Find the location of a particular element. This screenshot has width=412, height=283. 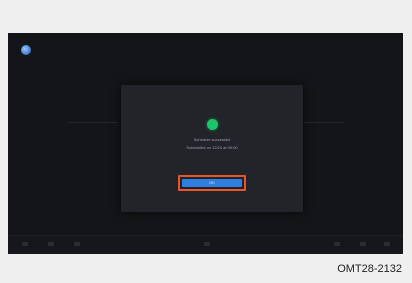

ok-button: OK is located at coordinates (212, 183).